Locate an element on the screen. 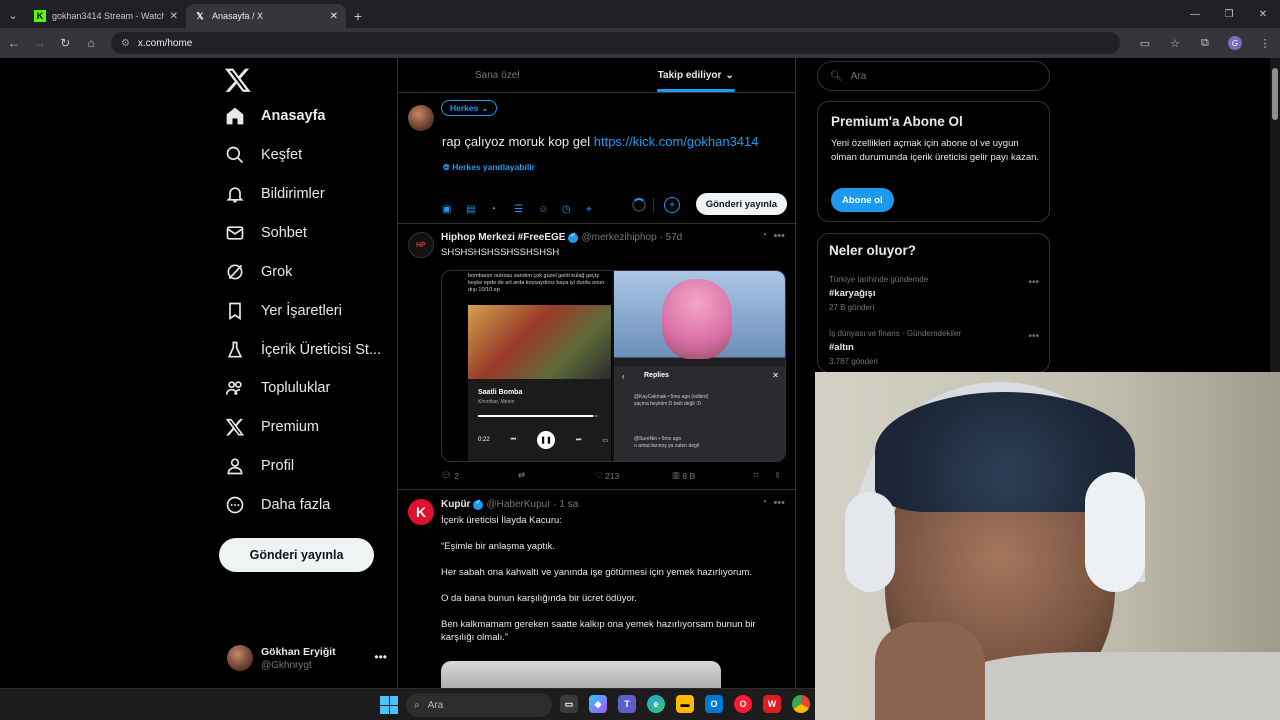  wps-icon: W is located at coordinates (772, 704).